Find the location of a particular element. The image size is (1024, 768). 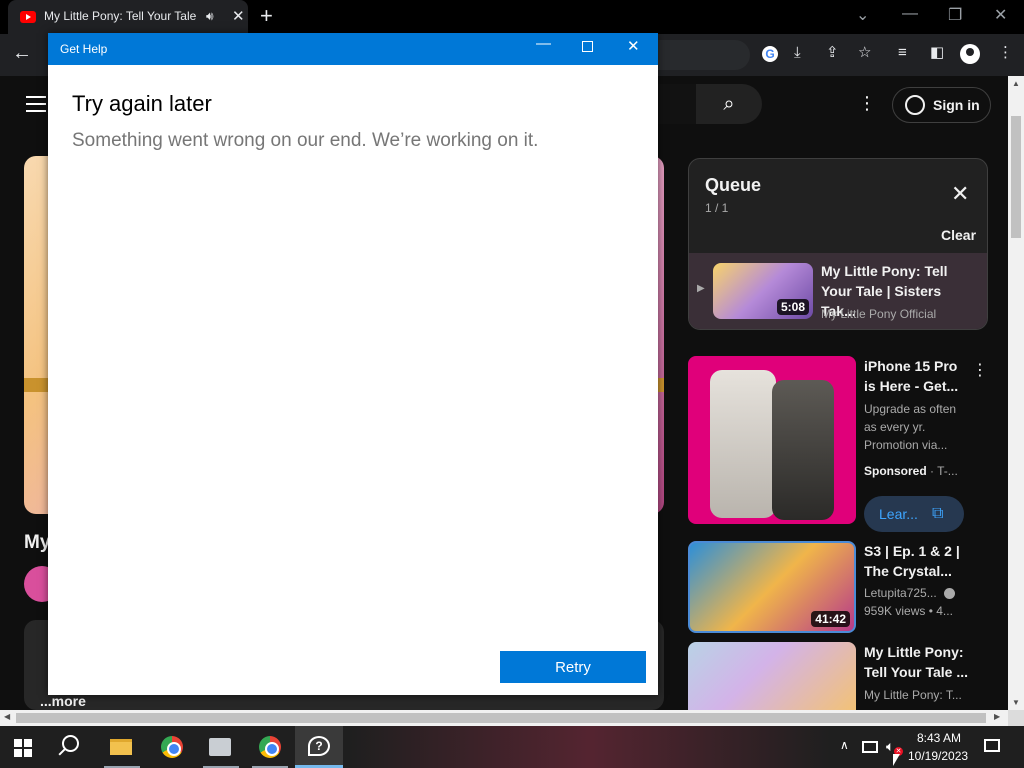

queue-item-channel: My Little Pony Official is located at coordinates (879, 314).